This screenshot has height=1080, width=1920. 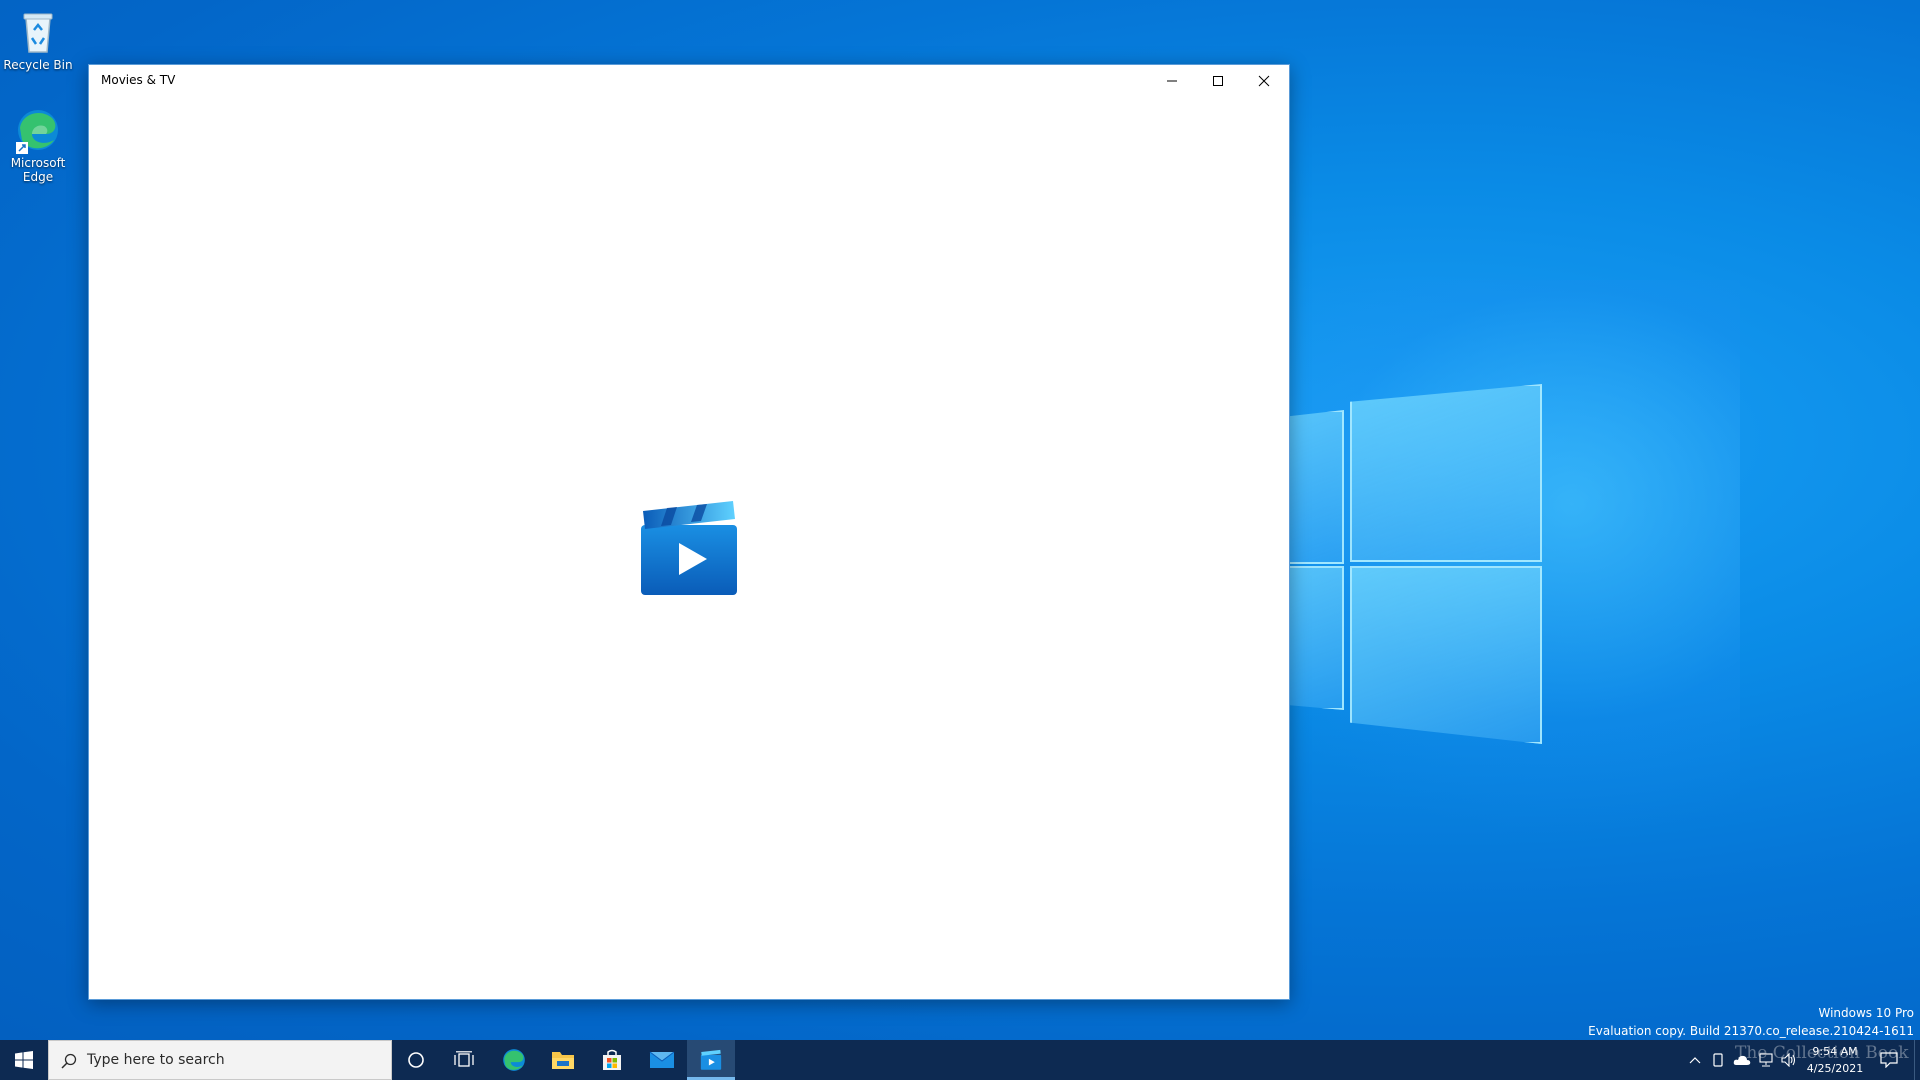 I want to click on desktop-icon-recycle-bin: Recycle Bin, so click(x=38, y=40).